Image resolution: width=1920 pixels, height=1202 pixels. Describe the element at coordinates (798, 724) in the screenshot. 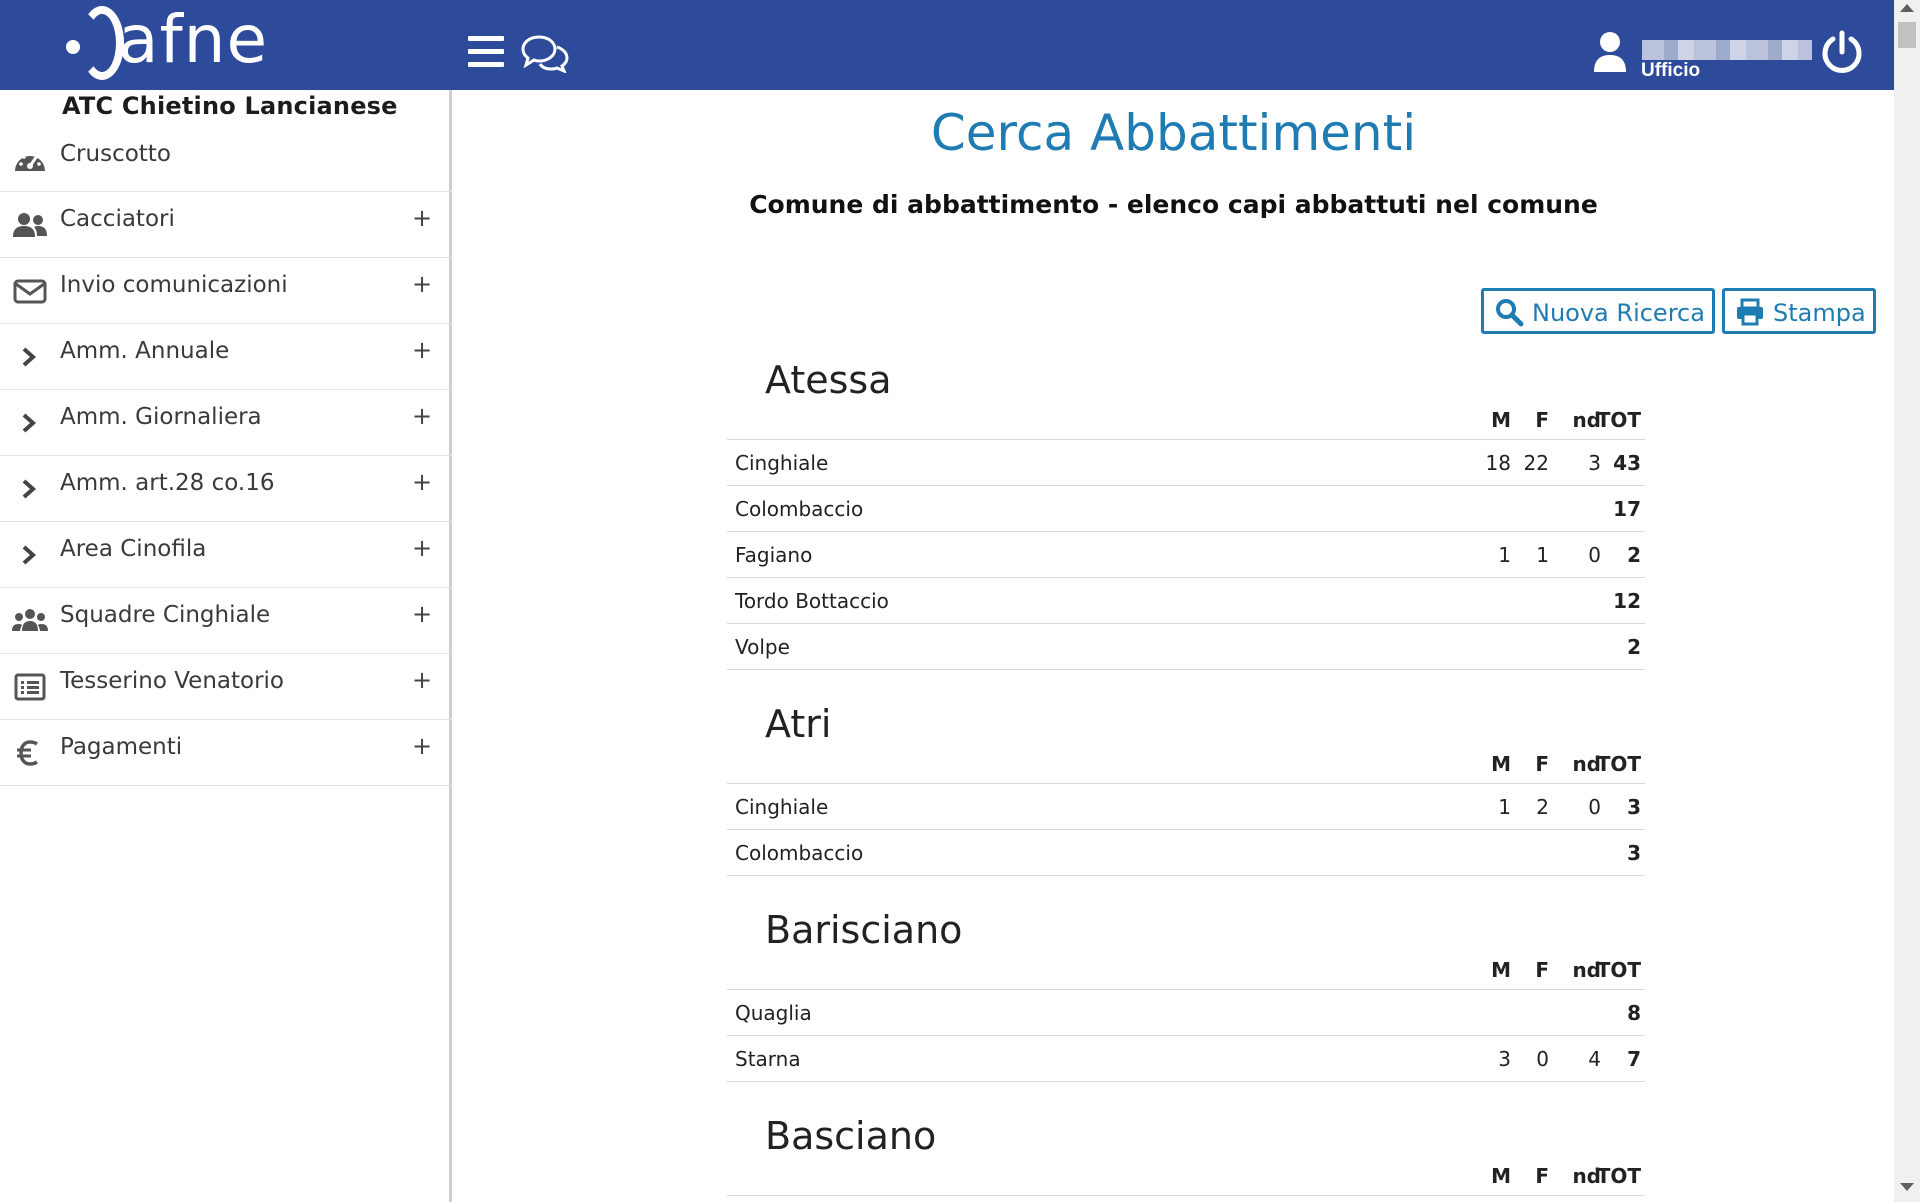

I see `municipality-name: Atri` at that location.